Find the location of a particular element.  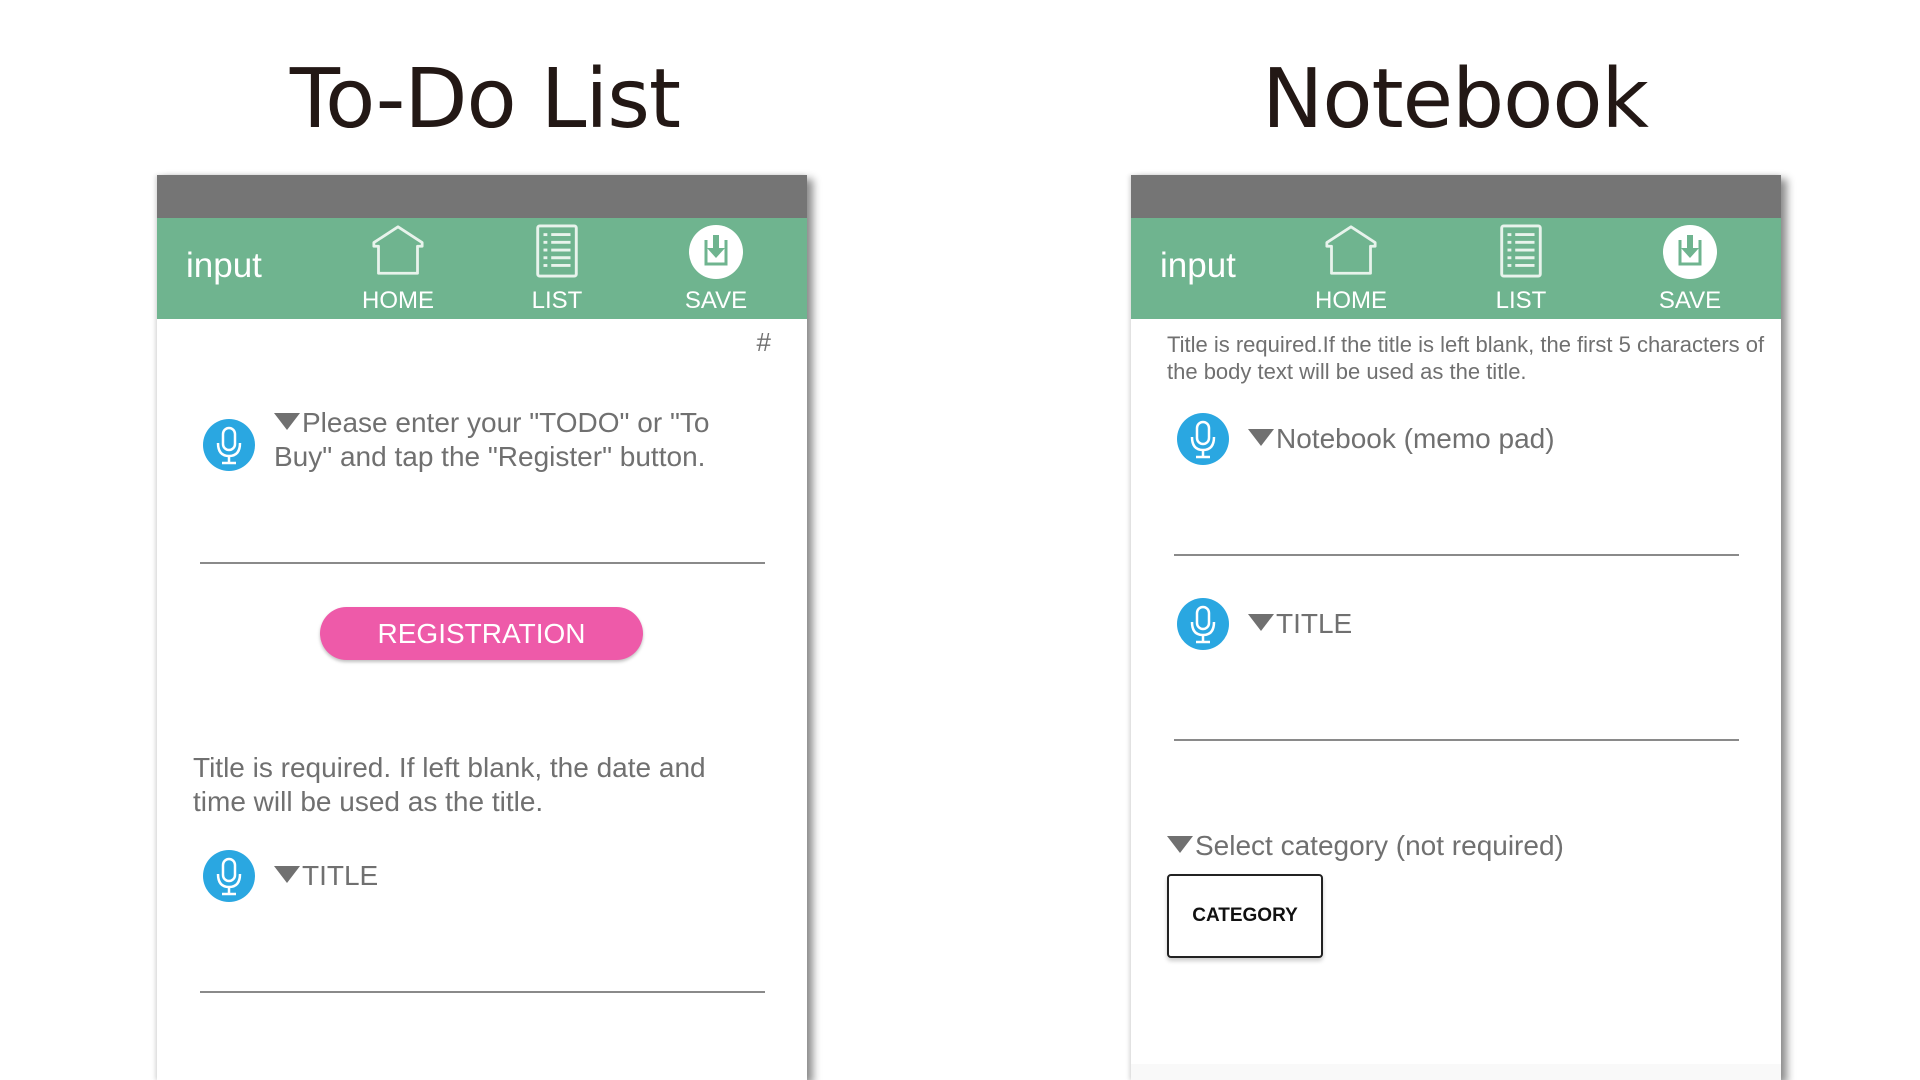

body-field-label: Notebook (memo pad) is located at coordinates (1401, 439).